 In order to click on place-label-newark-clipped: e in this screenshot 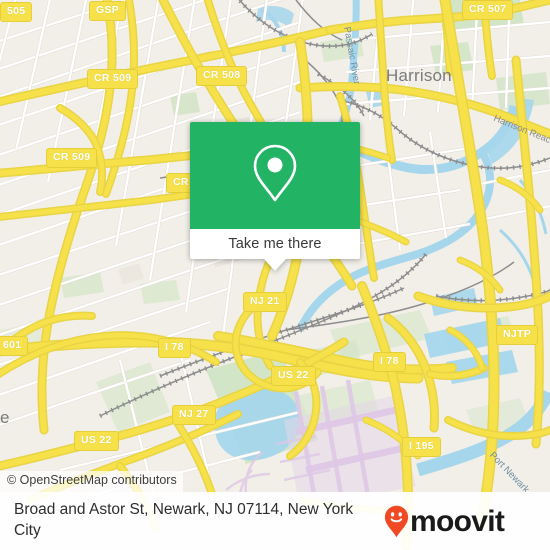, I will do `click(5, 417)`.